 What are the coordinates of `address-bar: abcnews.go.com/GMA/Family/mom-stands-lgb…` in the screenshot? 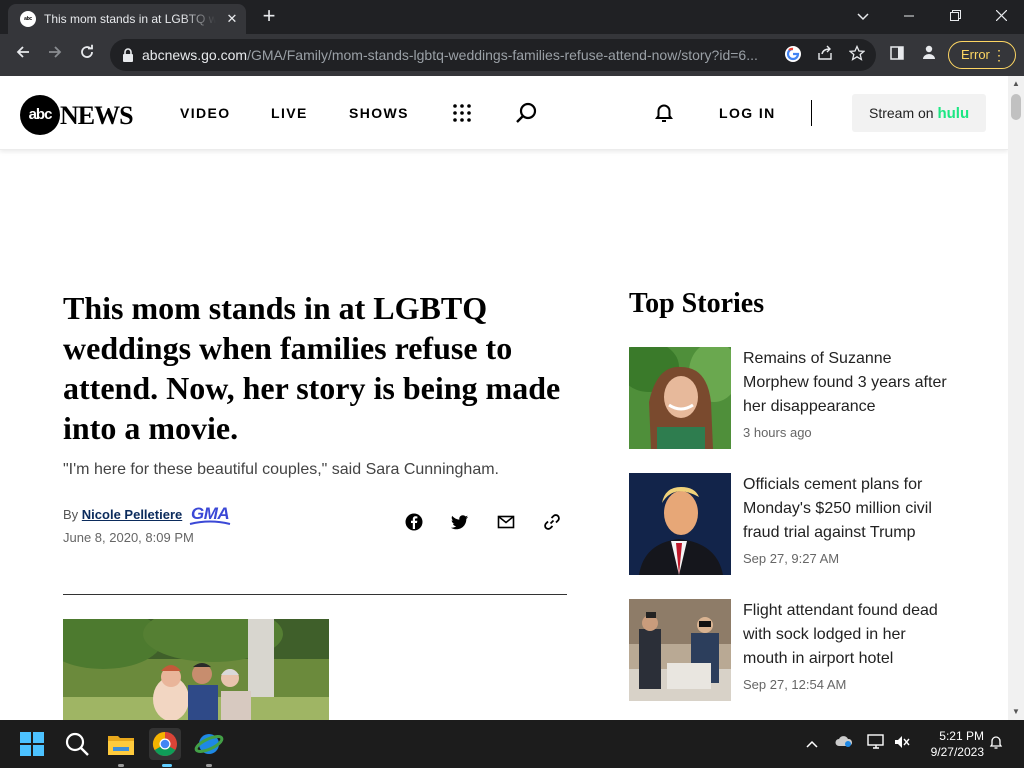 It's located at (493, 55).